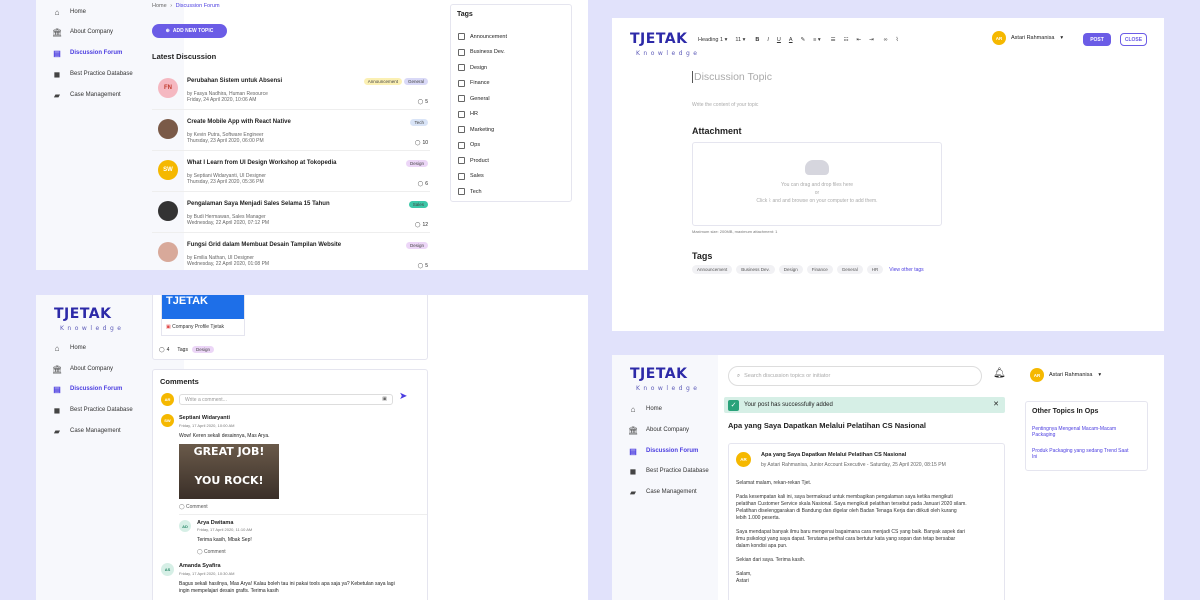  What do you see at coordinates (768, 40) in the screenshot?
I see `italic-icon: I` at bounding box center [768, 40].